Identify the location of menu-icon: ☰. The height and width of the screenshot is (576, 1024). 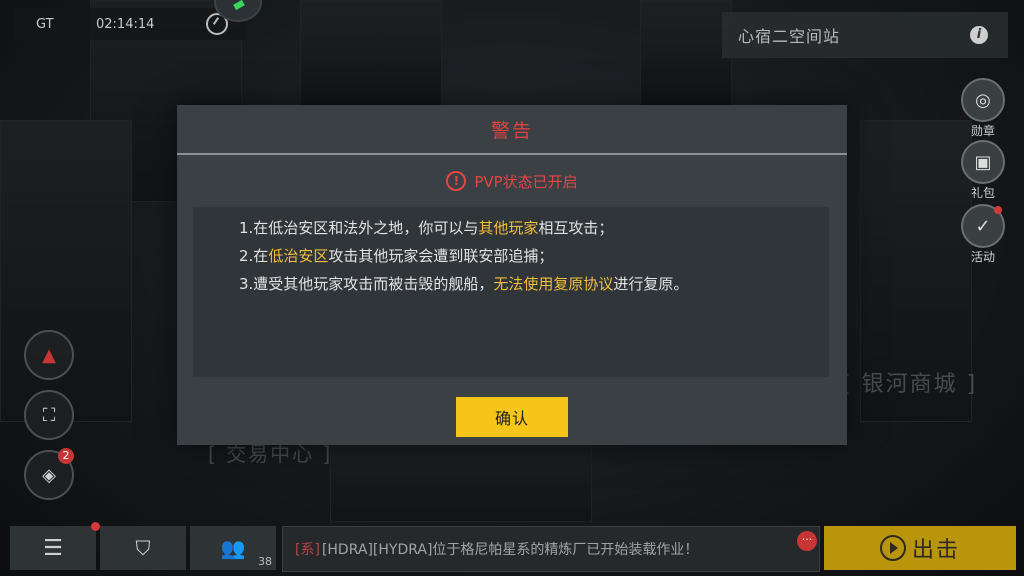
(53, 548).